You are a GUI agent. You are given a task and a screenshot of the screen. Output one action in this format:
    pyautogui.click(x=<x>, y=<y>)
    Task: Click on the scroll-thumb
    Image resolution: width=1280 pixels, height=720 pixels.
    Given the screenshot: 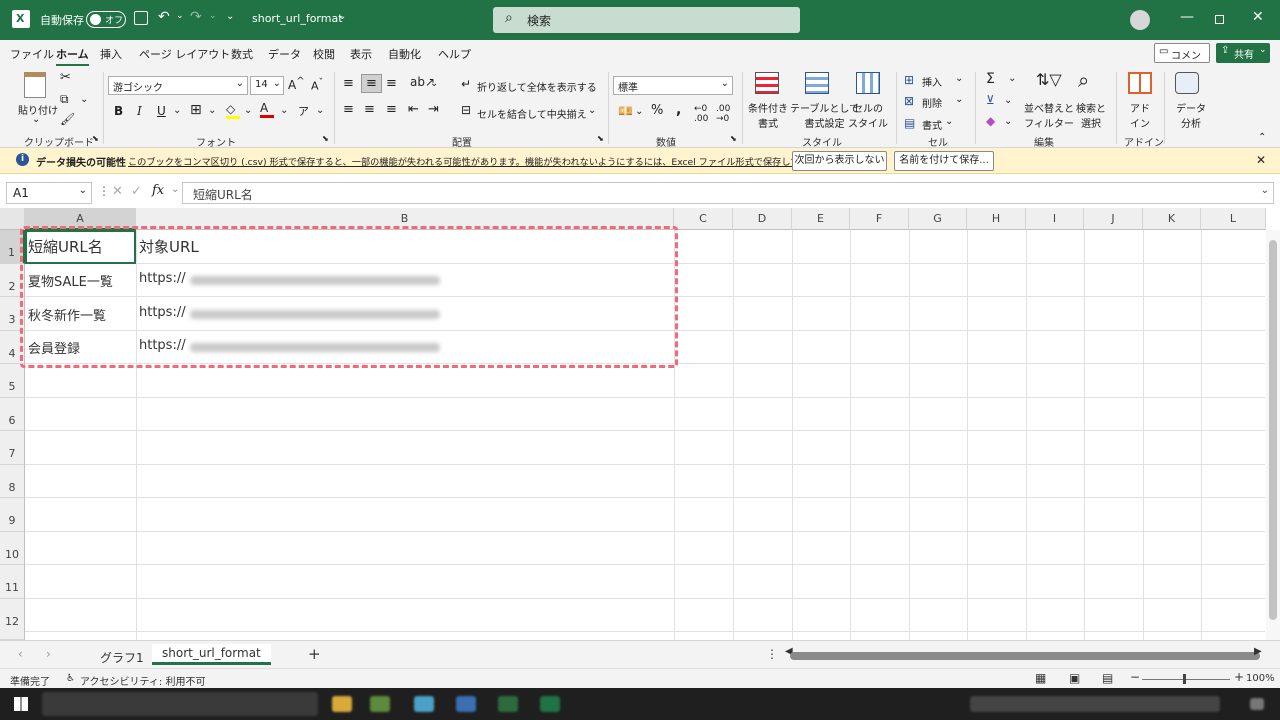 What is the action you would take?
    pyautogui.click(x=1273, y=430)
    